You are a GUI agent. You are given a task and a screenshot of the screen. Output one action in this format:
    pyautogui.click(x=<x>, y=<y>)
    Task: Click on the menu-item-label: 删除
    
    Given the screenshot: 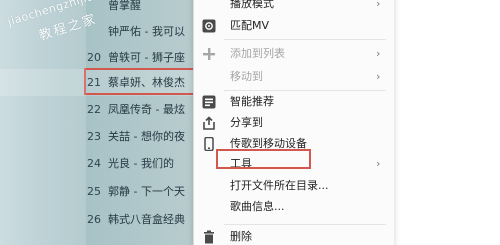 What is the action you would take?
    pyautogui.click(x=241, y=236)
    